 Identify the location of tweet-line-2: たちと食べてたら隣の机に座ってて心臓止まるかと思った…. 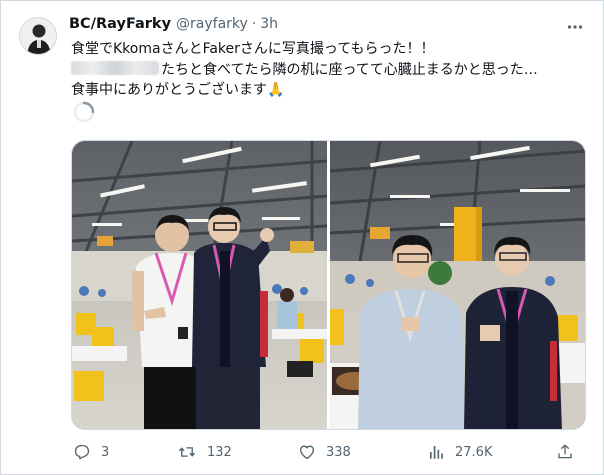
(331, 70).